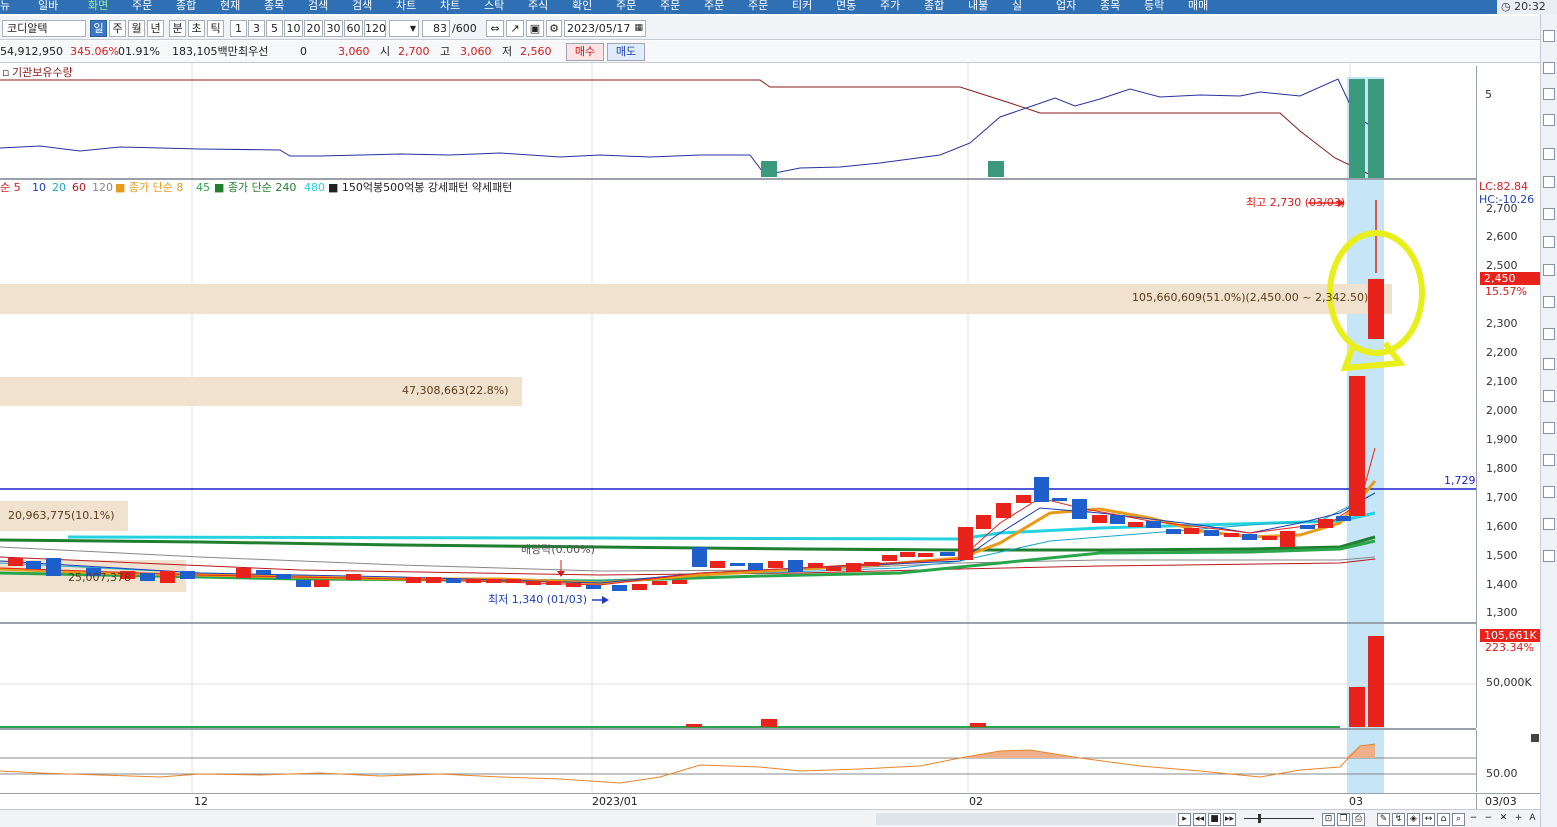 This screenshot has width=1557, height=827. Describe the element at coordinates (890, 6) in the screenshot. I see `menu-item: 주가` at that location.